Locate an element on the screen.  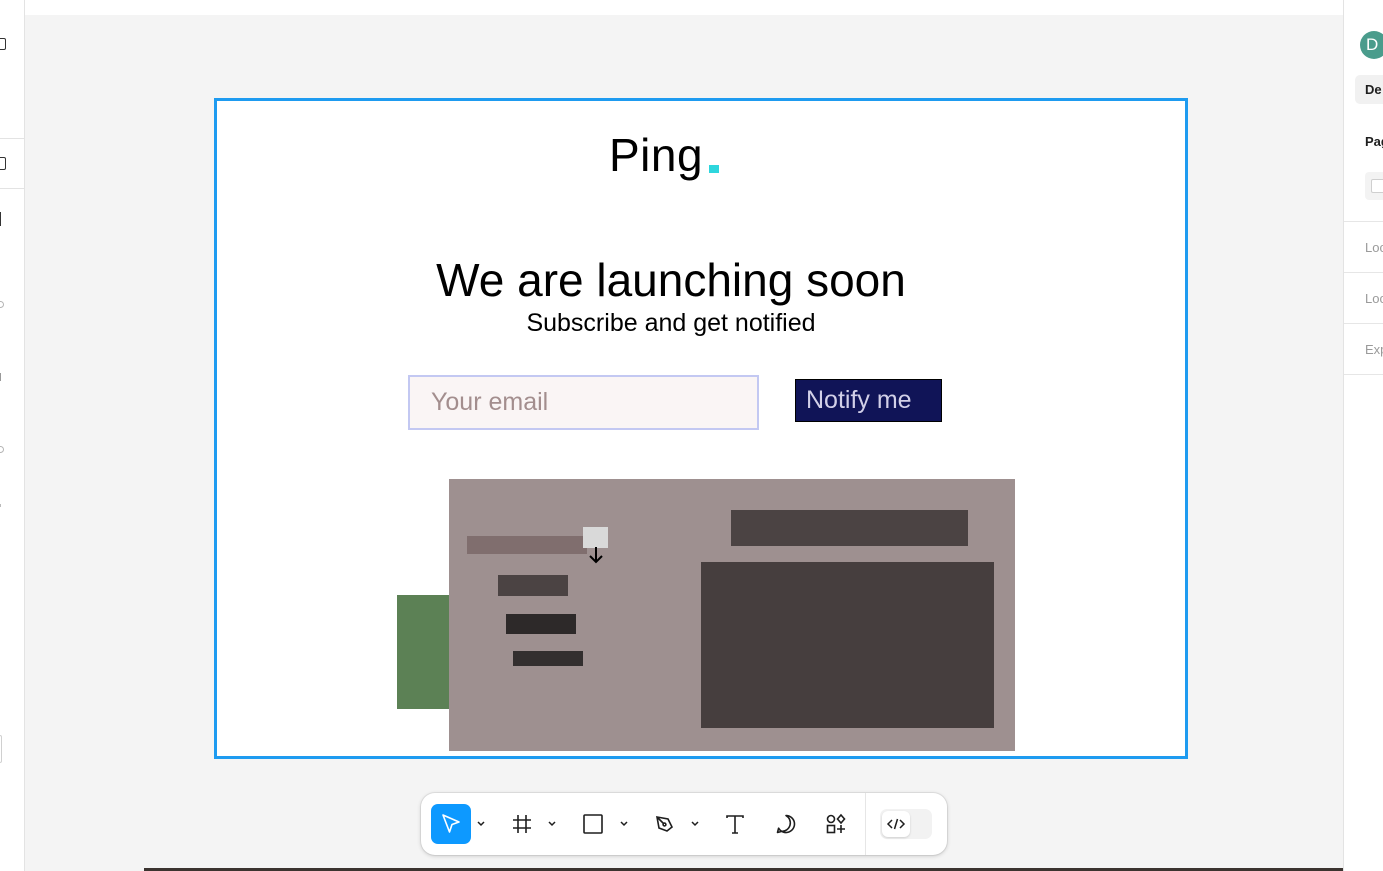
rectangle-tool-button is located at coordinates (593, 824).